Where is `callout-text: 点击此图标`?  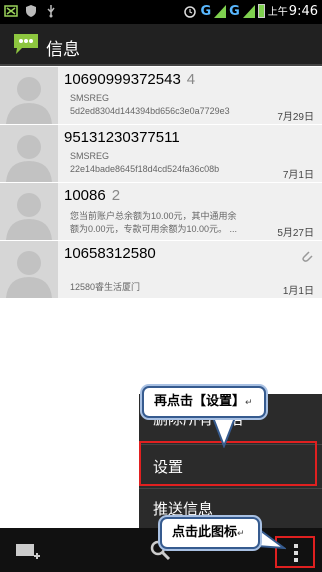
callout-text: 点击此图标 is located at coordinates (205, 532).